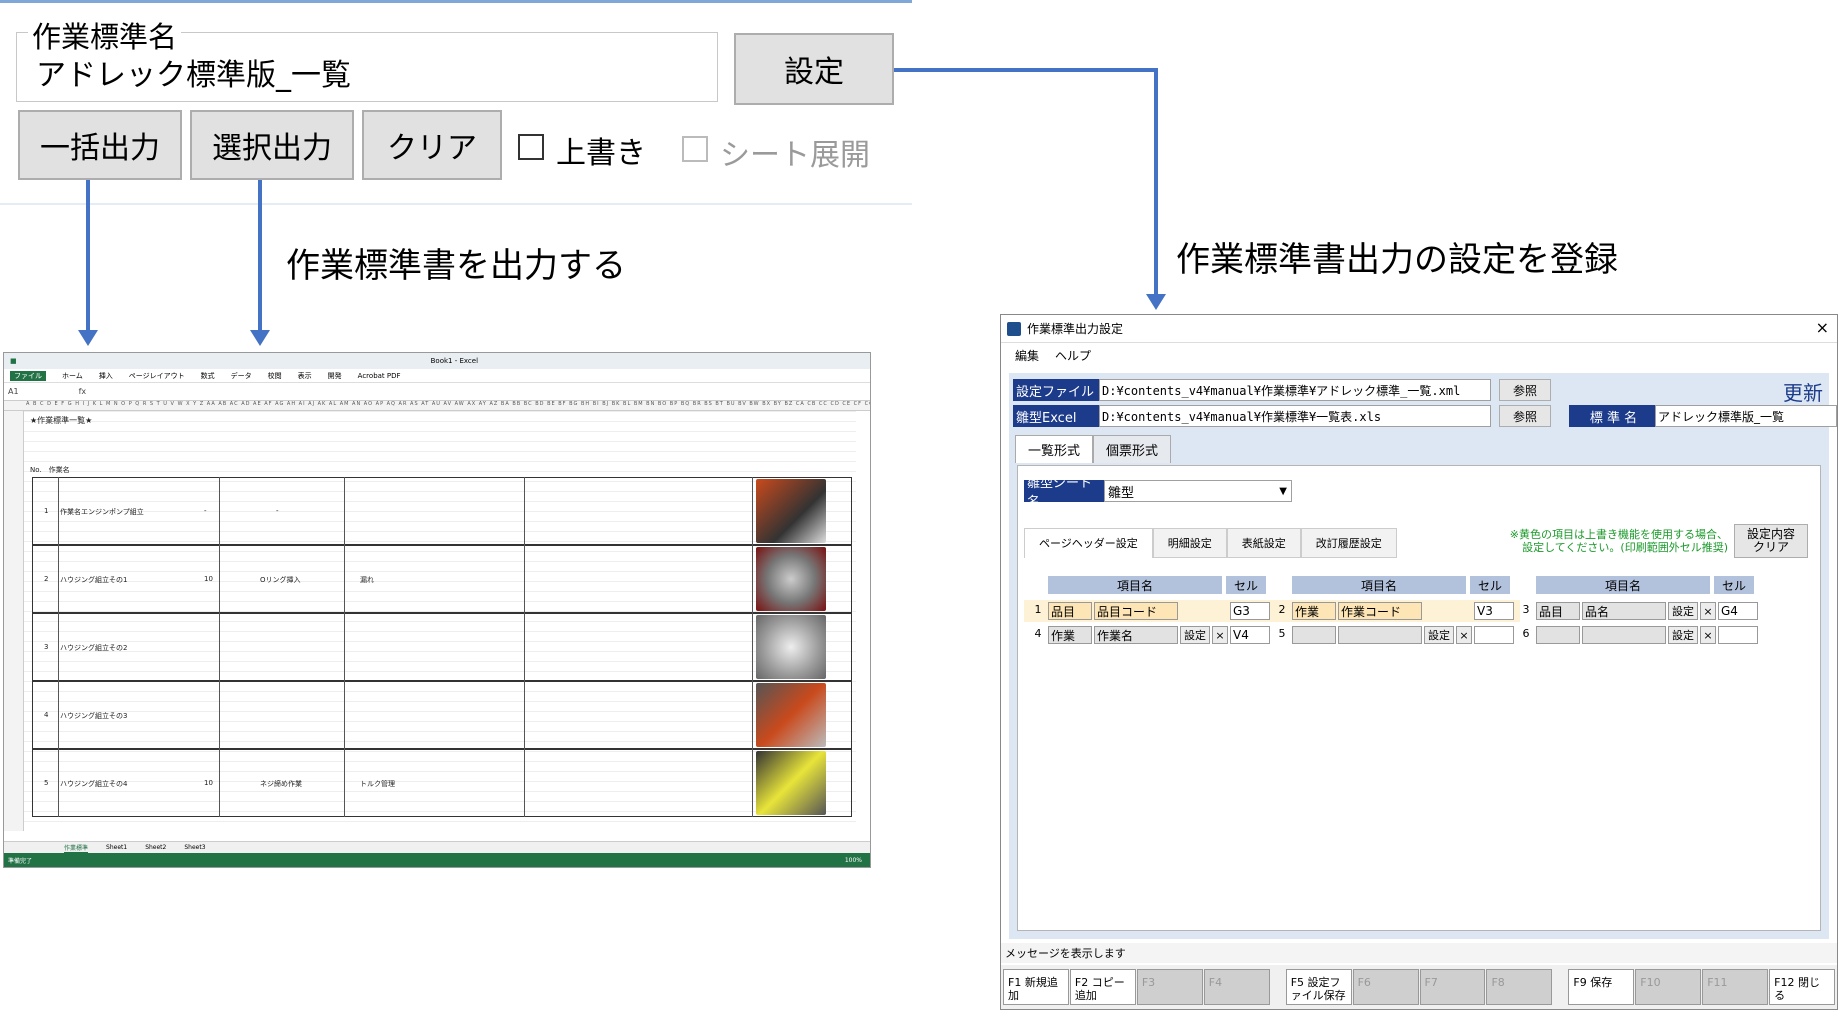 The width and height of the screenshot is (1838, 1010). I want to click on arrow-head-icon, so click(260, 338).